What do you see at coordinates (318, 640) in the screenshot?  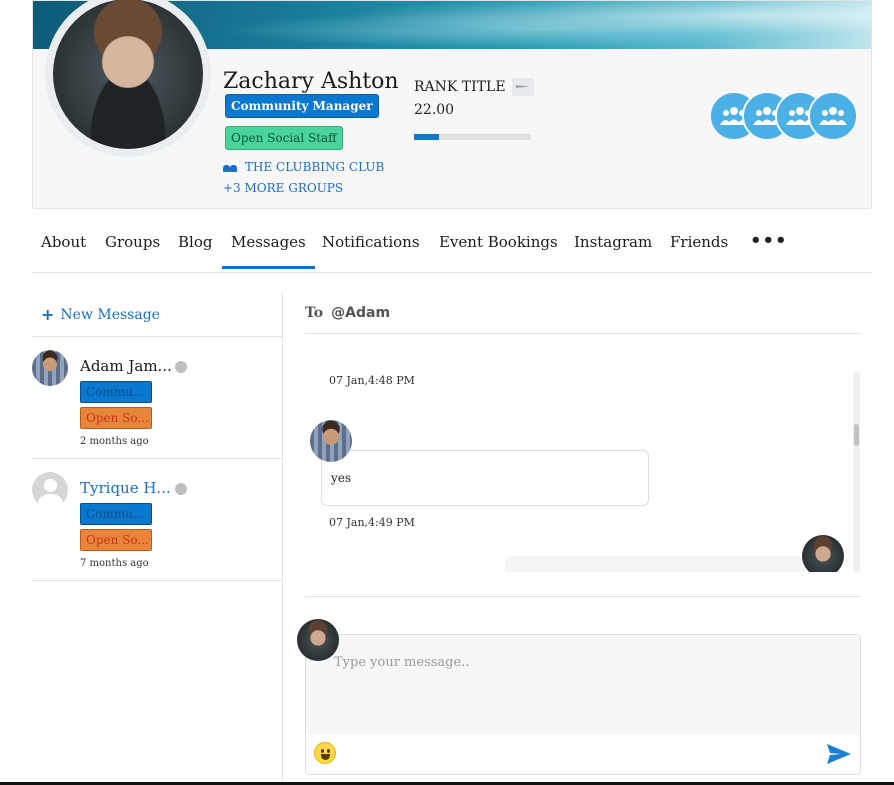 I see `current-user-avatar` at bounding box center [318, 640].